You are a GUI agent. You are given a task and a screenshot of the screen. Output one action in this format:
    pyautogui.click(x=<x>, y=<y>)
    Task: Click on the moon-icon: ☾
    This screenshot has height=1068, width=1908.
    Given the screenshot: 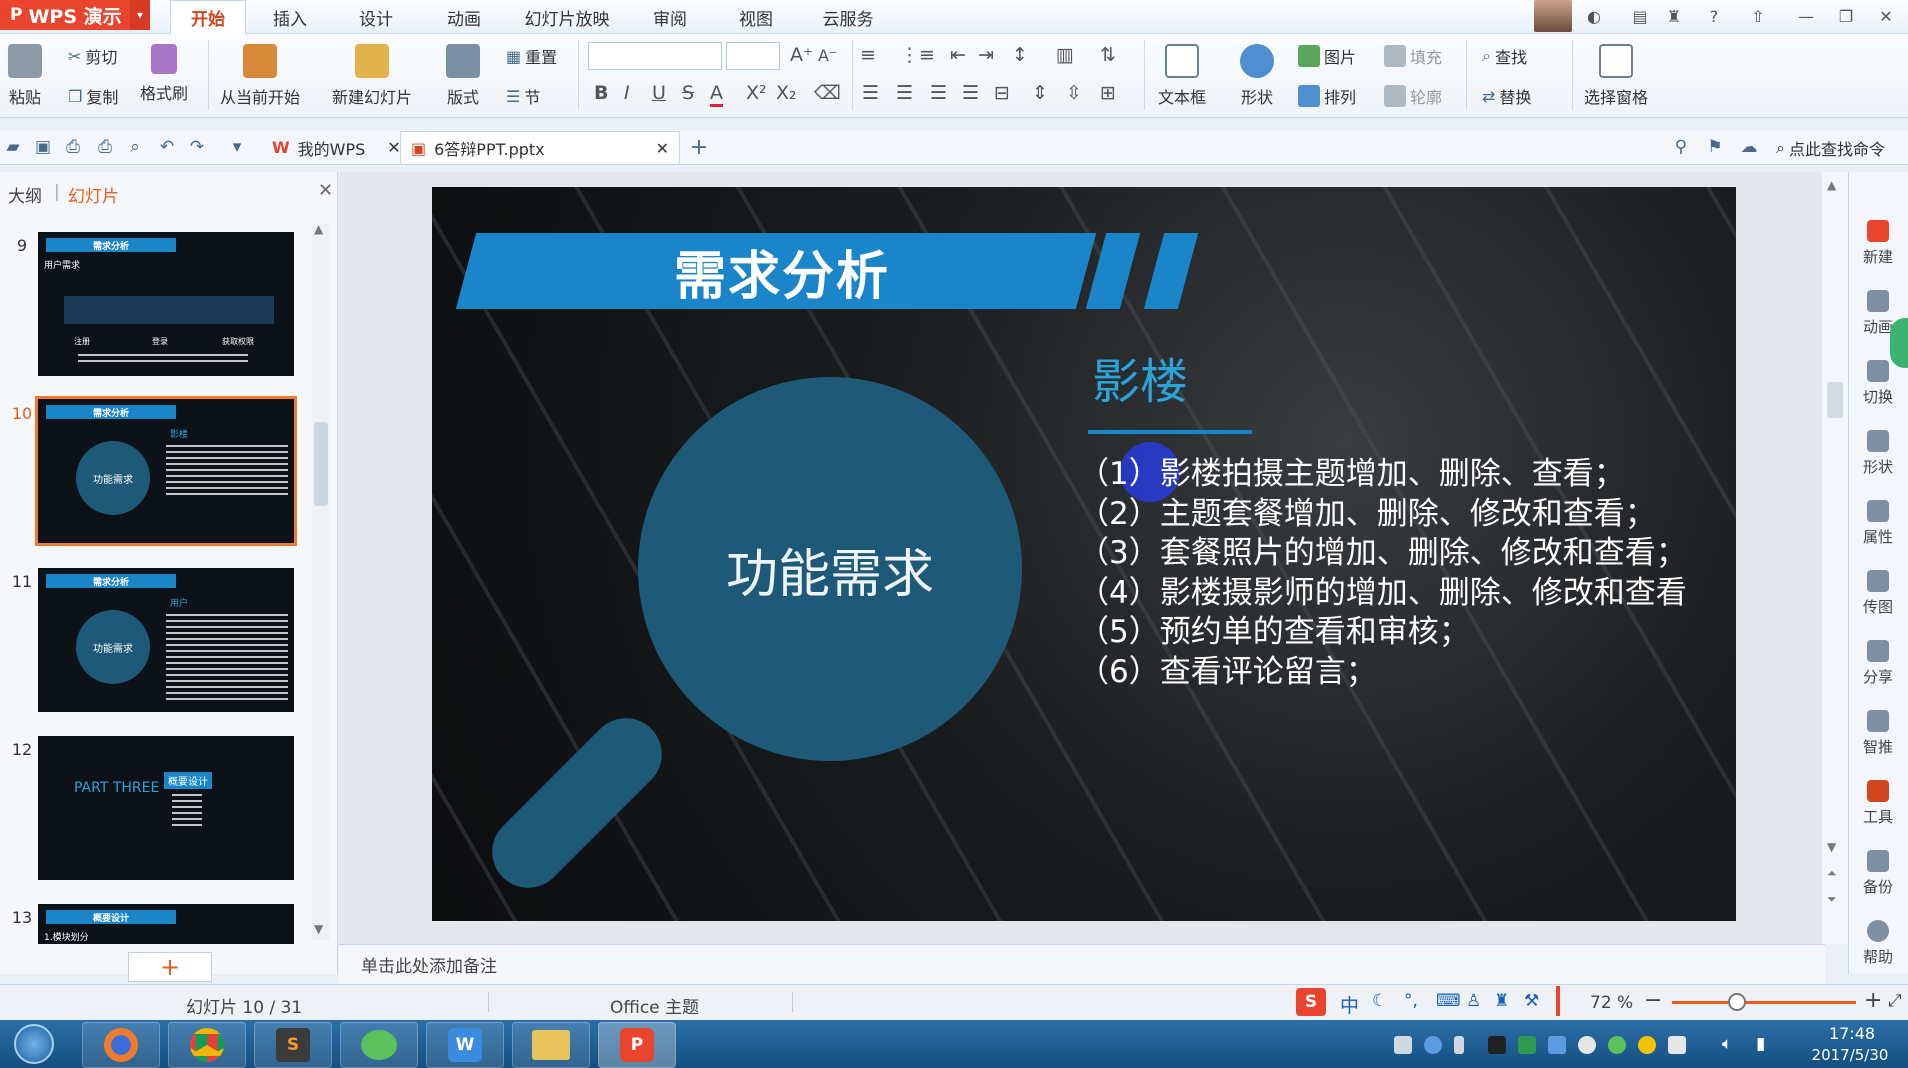 What is the action you would take?
    pyautogui.click(x=1379, y=1001)
    